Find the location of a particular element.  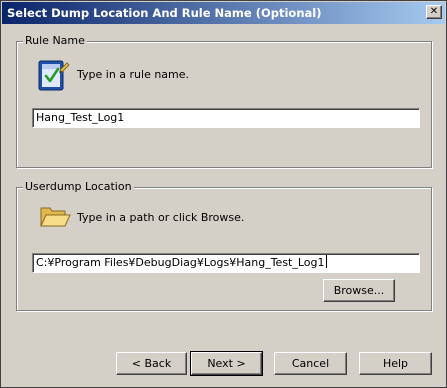

userdump-location-legend: Userdump Location is located at coordinates (78, 187).